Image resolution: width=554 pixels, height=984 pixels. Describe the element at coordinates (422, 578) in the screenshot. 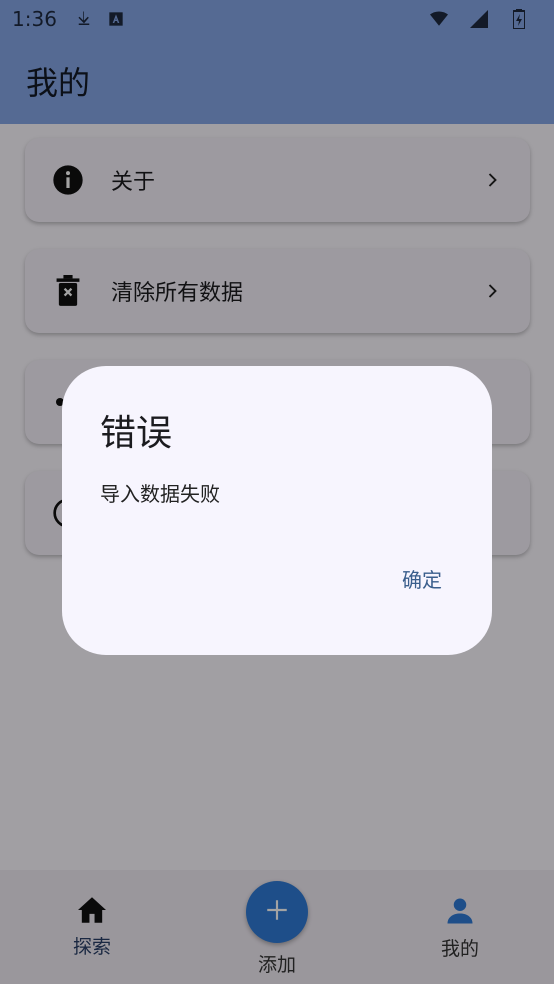

I see `confirm-button: 确定` at that location.